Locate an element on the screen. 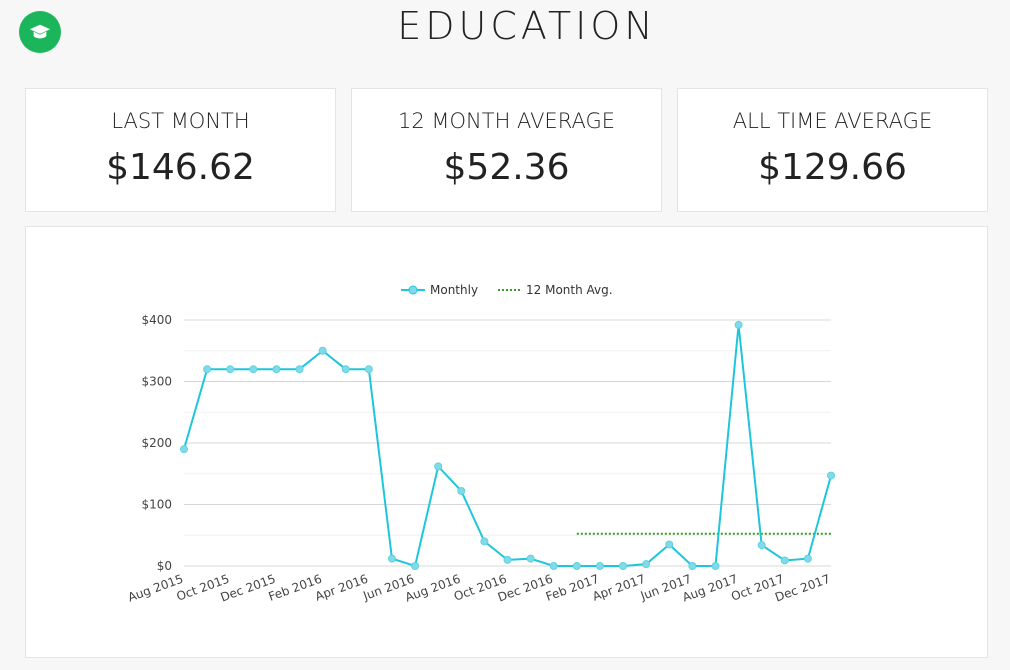 The height and width of the screenshot is (670, 1010). stat-card-all-time-average: ALL TIME AVERAGE $129.66 is located at coordinates (832, 150).